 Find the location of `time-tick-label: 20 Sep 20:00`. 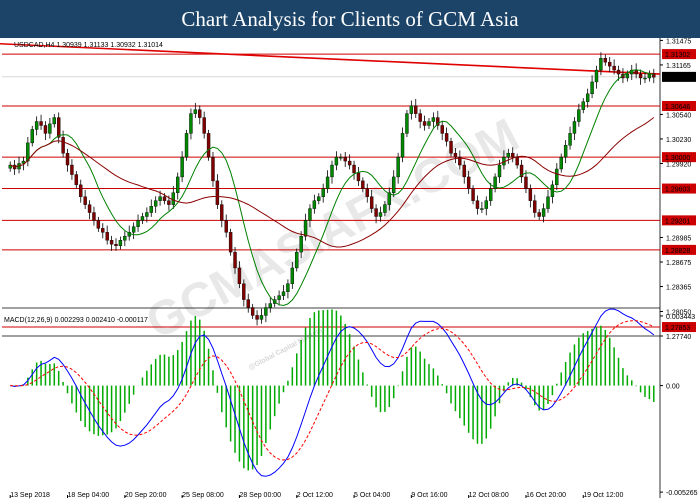

time-tick-label: 20 Sep 20:00 is located at coordinates (146, 495).